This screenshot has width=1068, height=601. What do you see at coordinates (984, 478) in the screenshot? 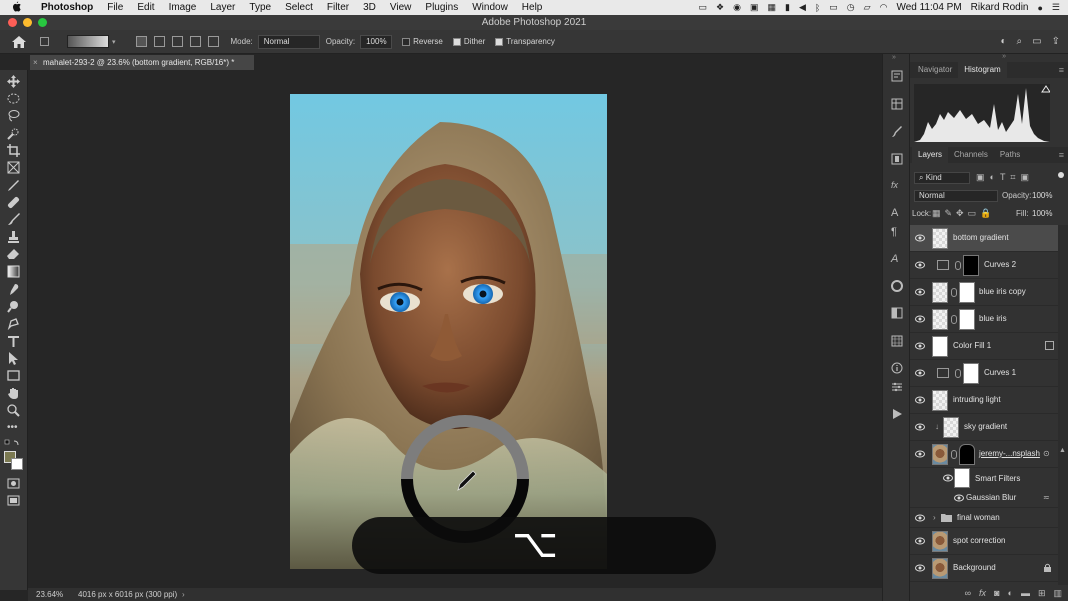
I see `layer-row-smart-filters: Smart Filters` at bounding box center [984, 478].